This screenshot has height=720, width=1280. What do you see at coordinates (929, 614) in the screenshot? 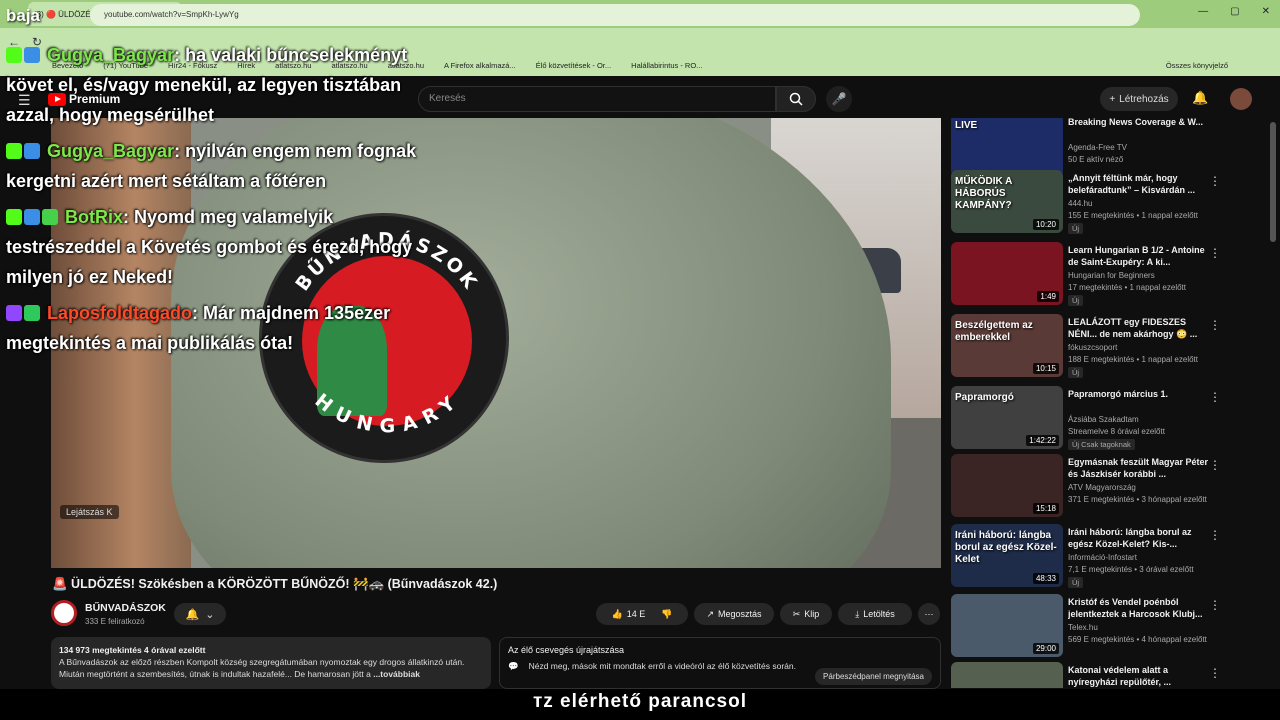
I see `more-actions-icon: ⋯` at bounding box center [929, 614].